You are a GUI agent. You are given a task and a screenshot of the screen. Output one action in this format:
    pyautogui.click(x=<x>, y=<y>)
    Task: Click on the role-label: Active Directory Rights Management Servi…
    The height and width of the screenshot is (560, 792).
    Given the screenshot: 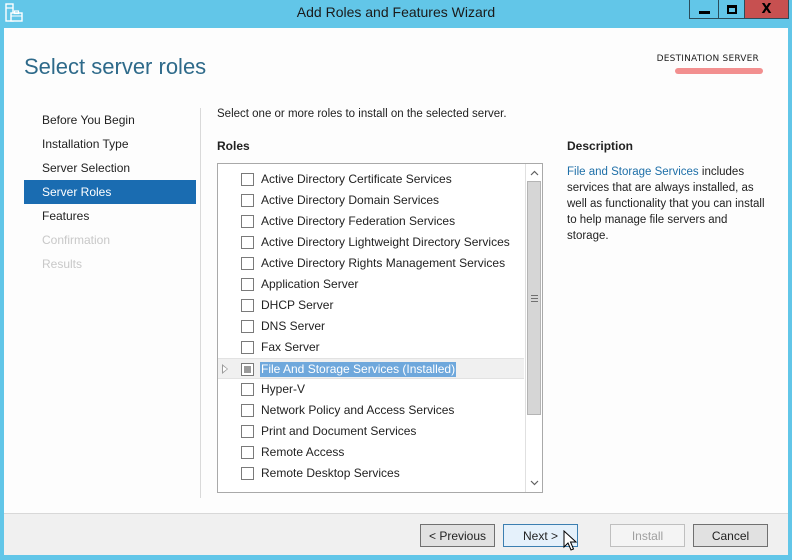 What is the action you would take?
    pyautogui.click(x=383, y=263)
    